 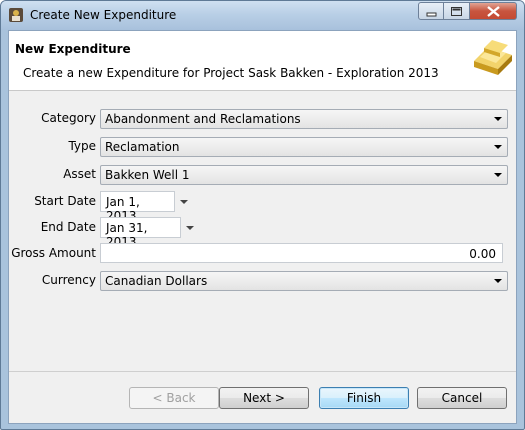 I want to click on type-label: Type, so click(x=82, y=146).